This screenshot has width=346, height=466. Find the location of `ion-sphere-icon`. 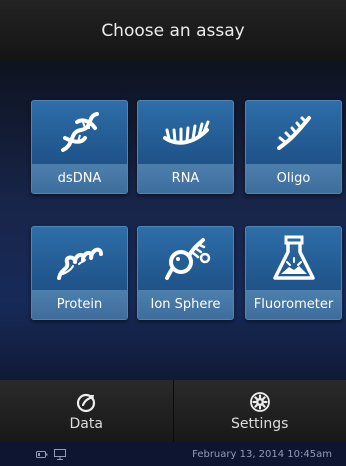

ion-sphere-icon is located at coordinates (187, 258).